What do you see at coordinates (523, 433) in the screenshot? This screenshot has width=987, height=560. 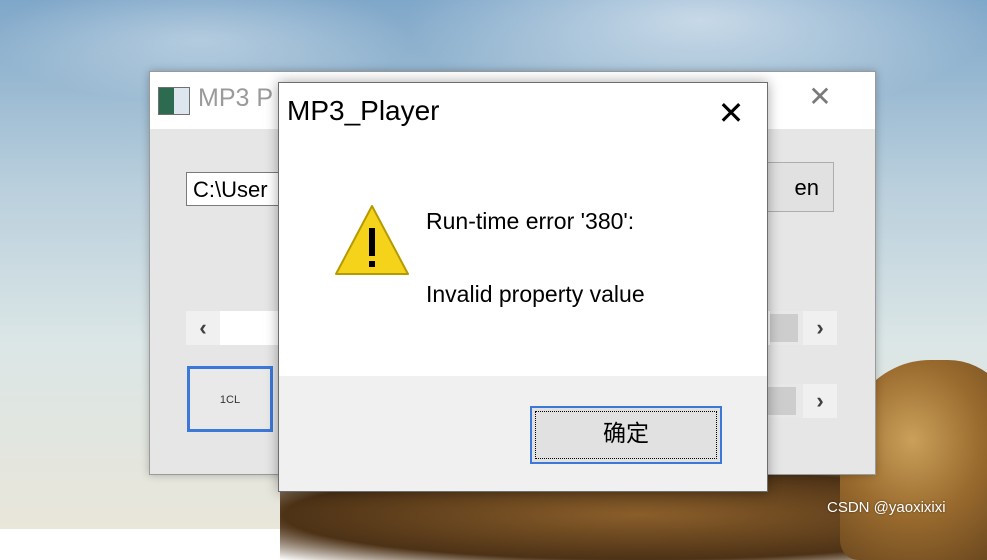 I see `dialog-footer: 确定` at bounding box center [523, 433].